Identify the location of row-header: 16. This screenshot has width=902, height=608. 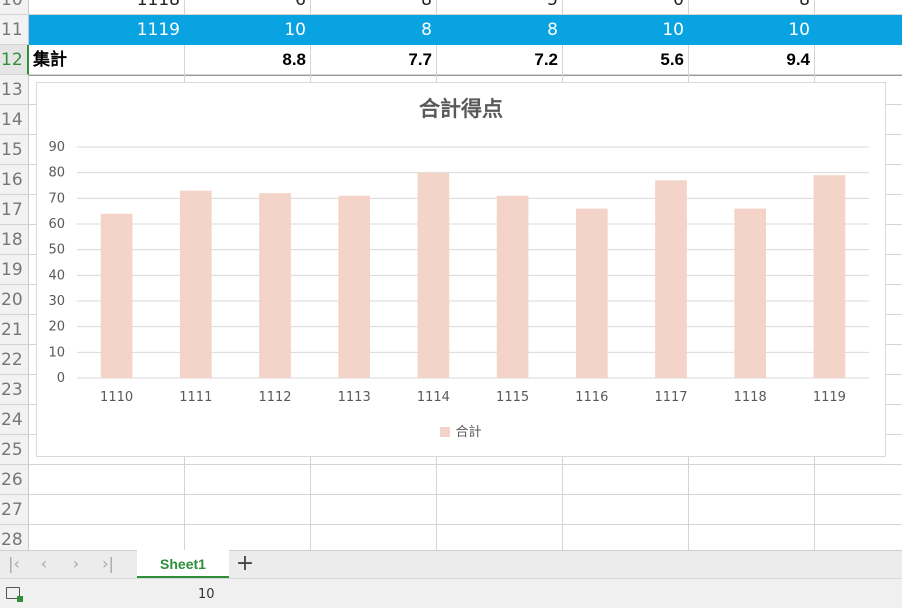
(14, 180).